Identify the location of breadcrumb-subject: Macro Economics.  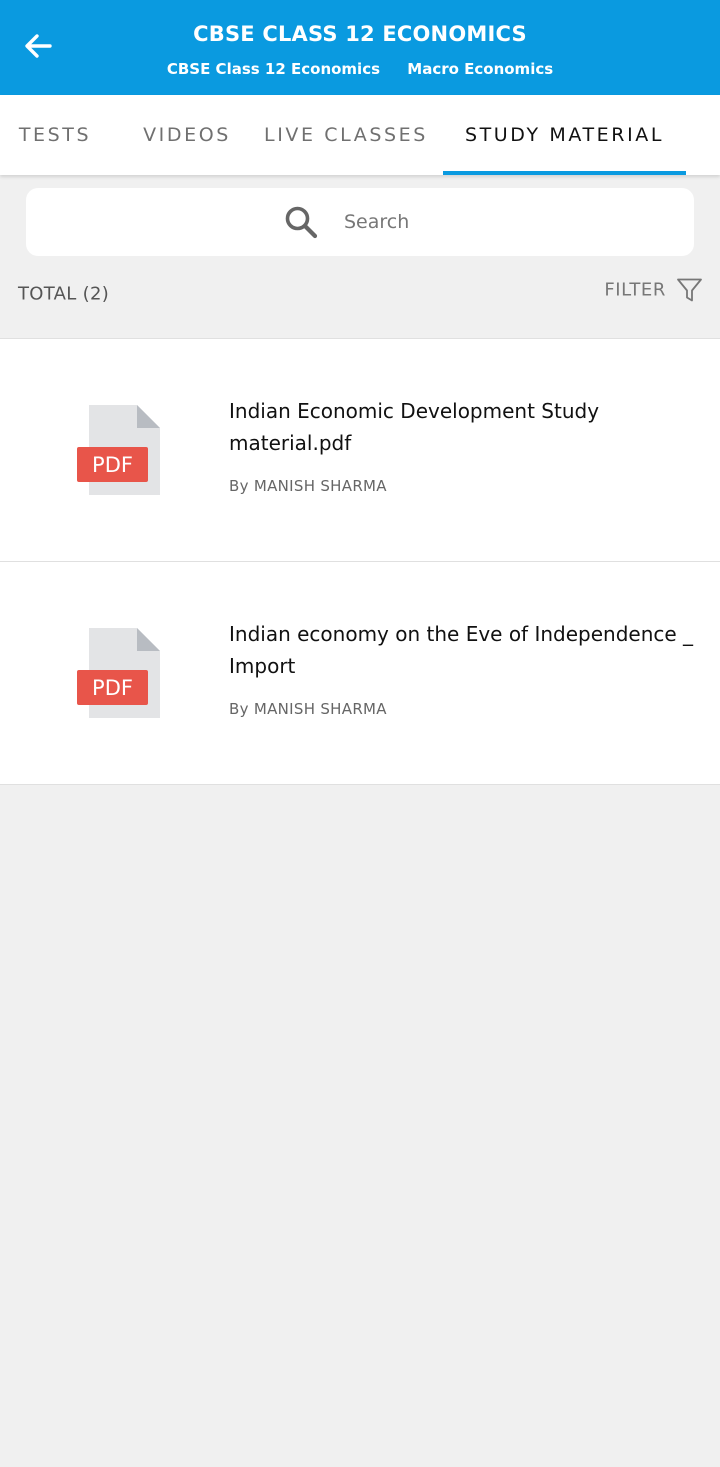
(480, 69).